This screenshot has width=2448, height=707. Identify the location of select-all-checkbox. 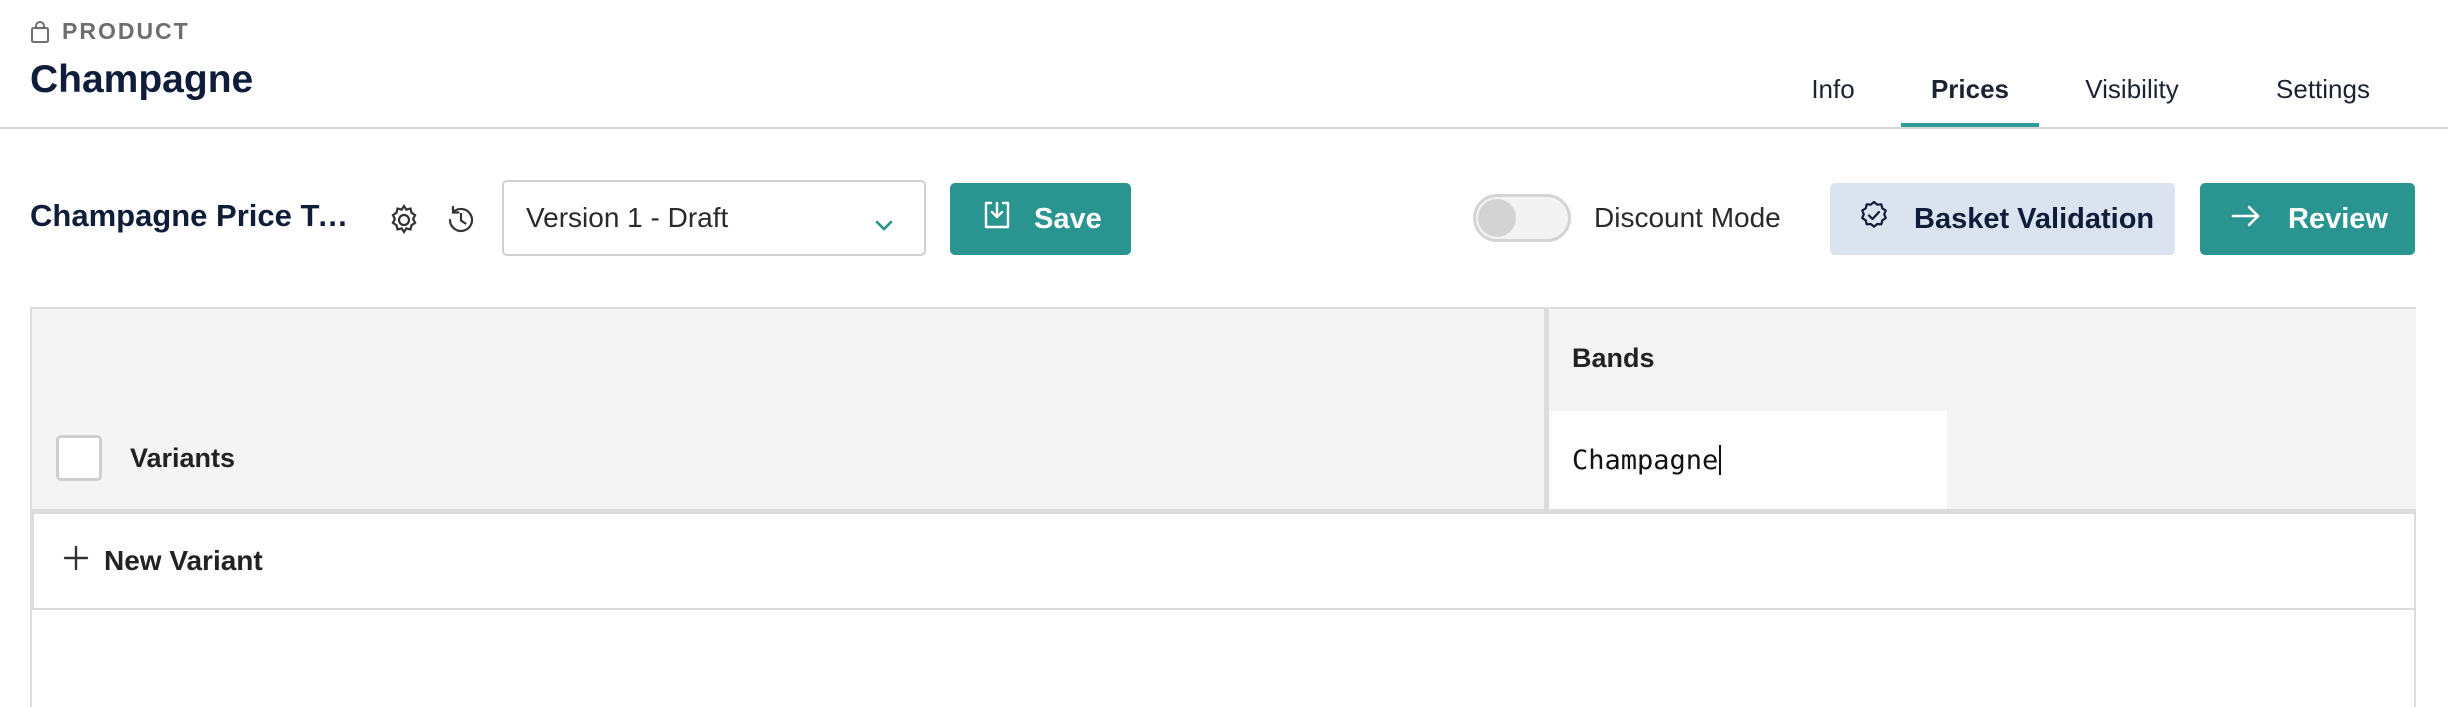
(79, 458).